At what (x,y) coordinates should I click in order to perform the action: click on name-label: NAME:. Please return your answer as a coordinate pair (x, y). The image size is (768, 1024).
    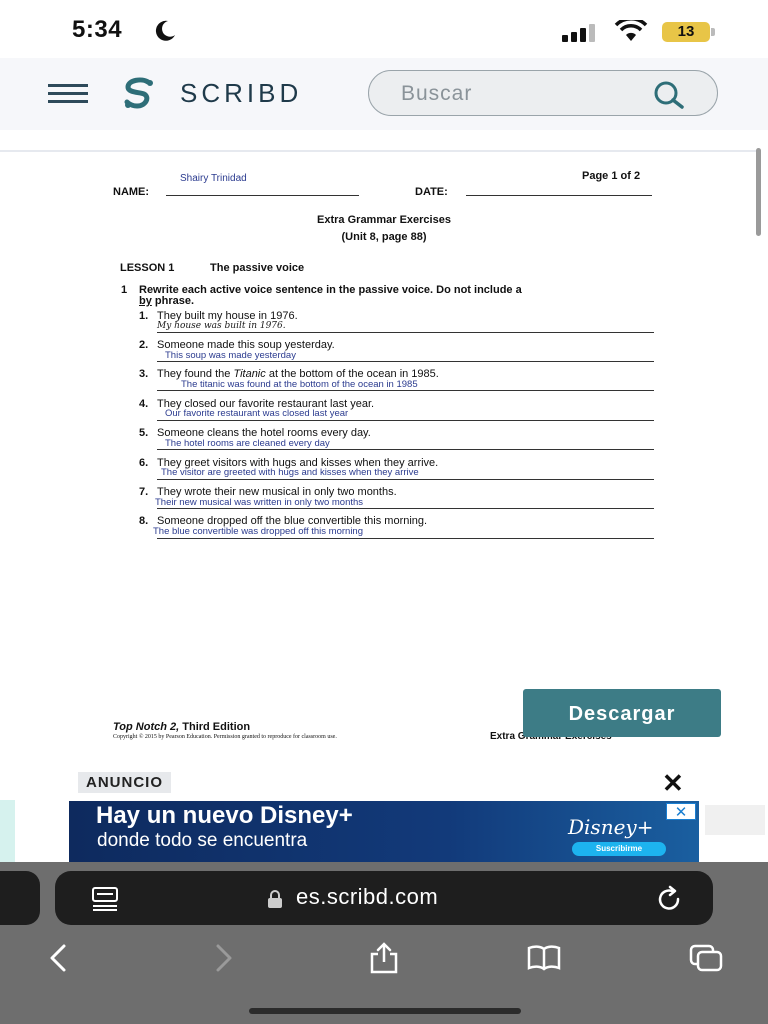
    Looking at the image, I should click on (131, 192).